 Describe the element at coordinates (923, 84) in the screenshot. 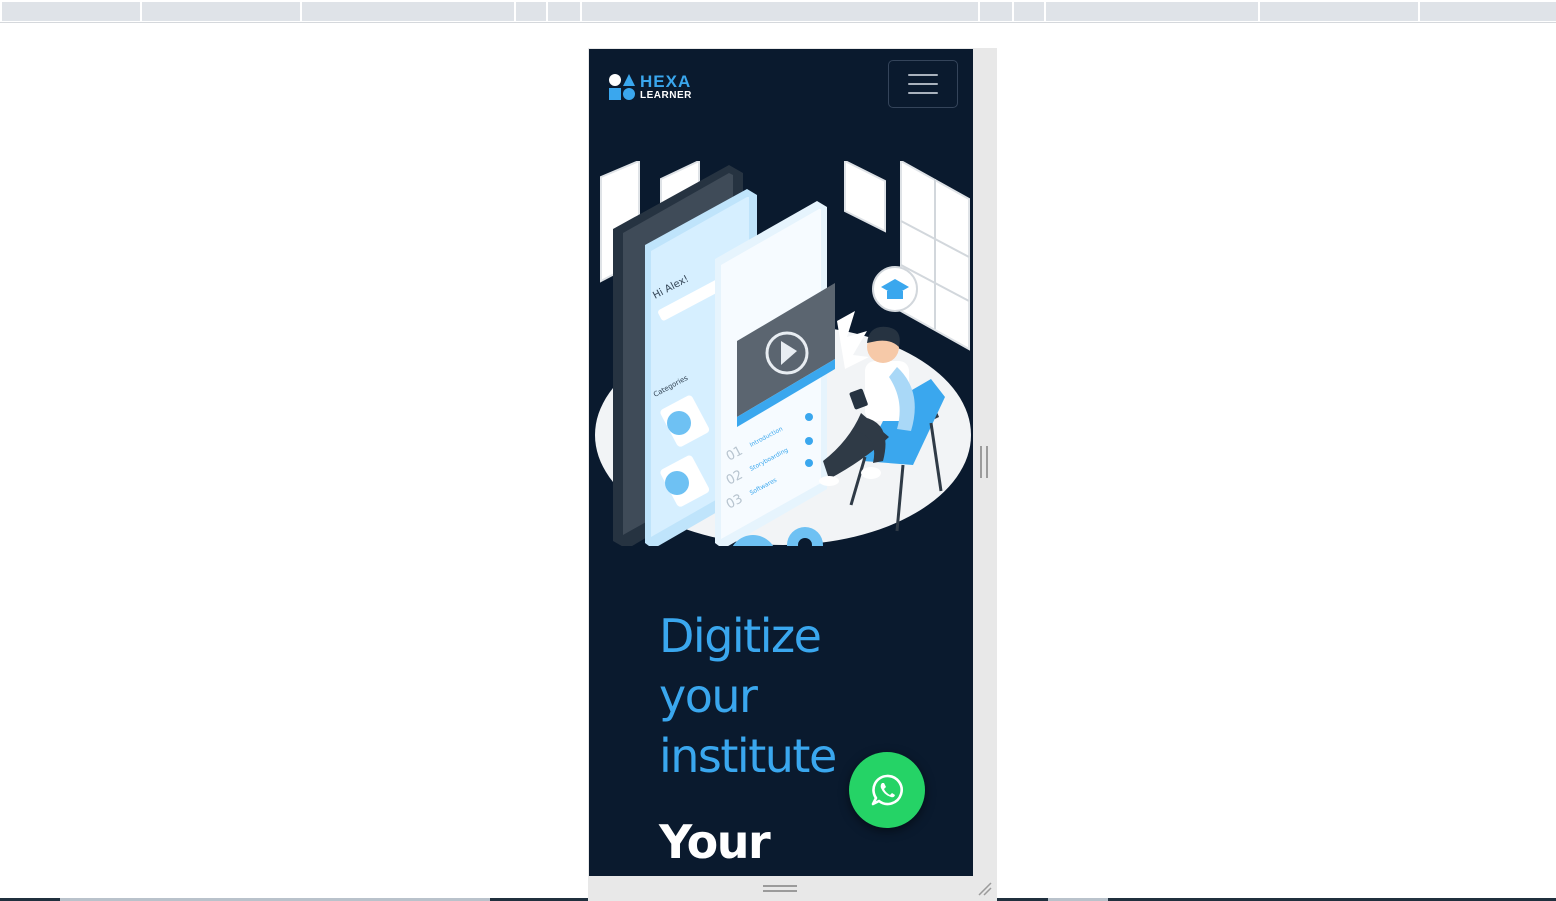

I see `navbar-toggle-button` at that location.